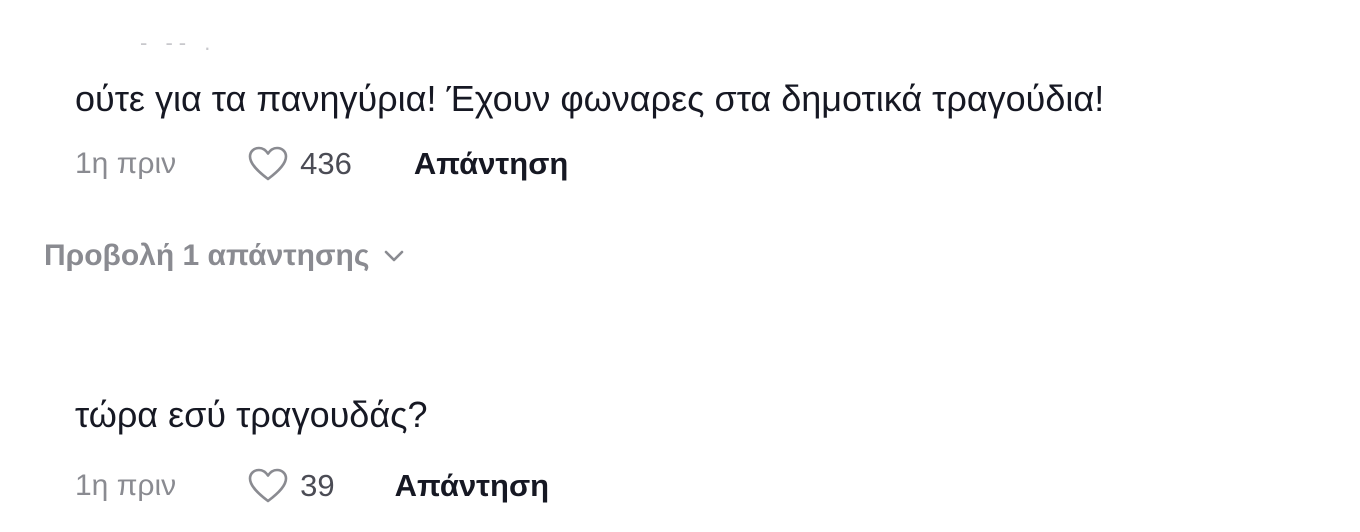 The image size is (1360, 532). What do you see at coordinates (251, 414) in the screenshot?
I see `comment-text: τώρα εσύ τραγουδάς?` at bounding box center [251, 414].